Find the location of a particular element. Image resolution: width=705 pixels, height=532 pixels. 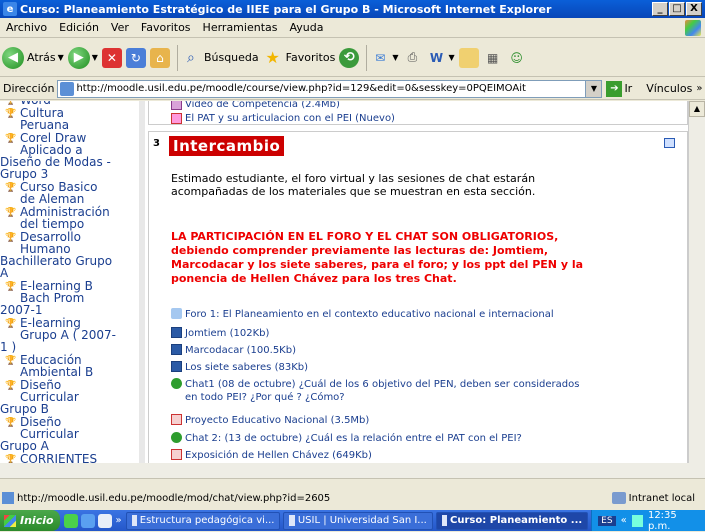

start-button: Inicio is located at coordinates (30, 520).